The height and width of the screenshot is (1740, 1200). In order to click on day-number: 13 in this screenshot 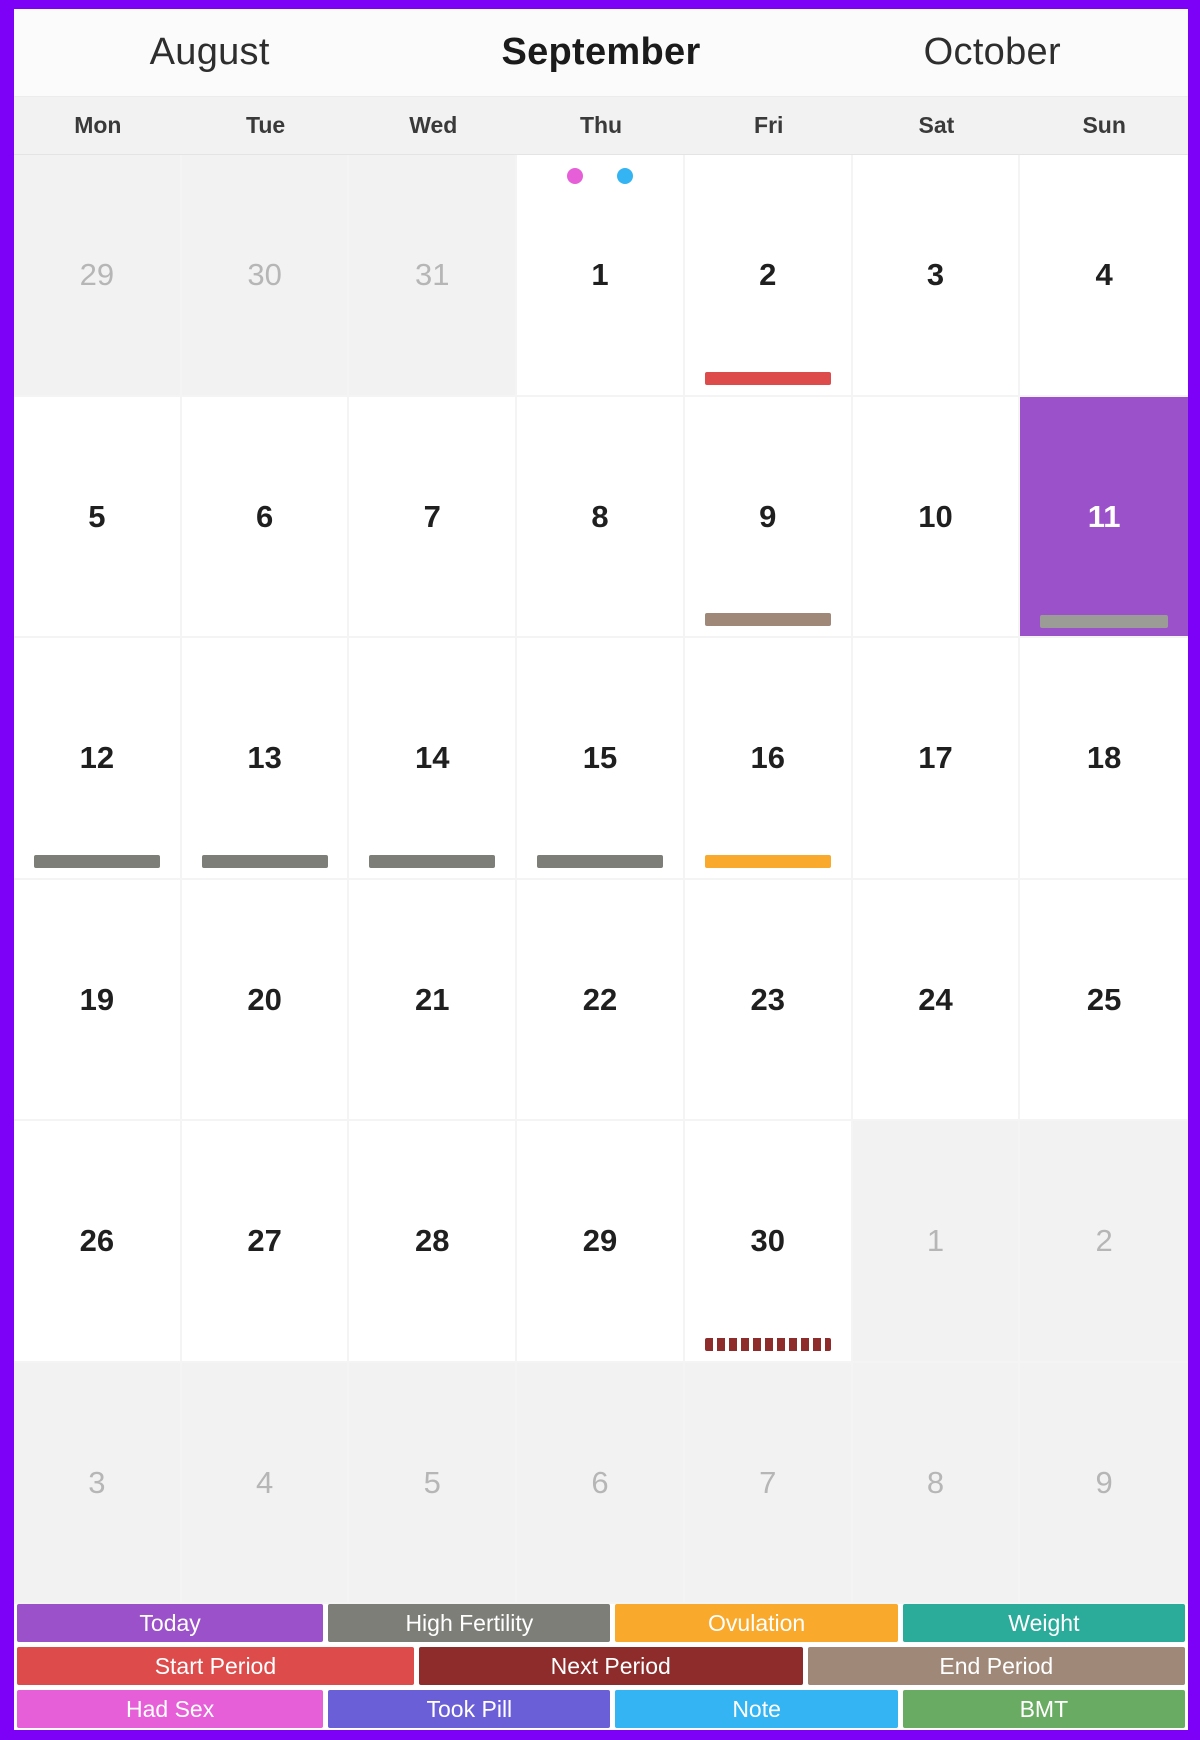, I will do `click(264, 758)`.